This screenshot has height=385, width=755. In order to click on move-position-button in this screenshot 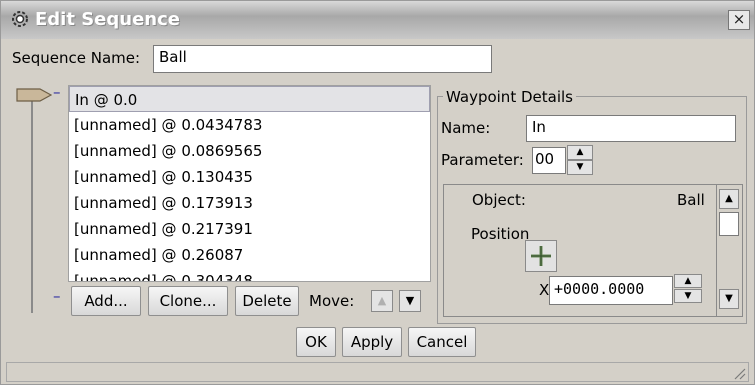, I will do `click(541, 256)`.